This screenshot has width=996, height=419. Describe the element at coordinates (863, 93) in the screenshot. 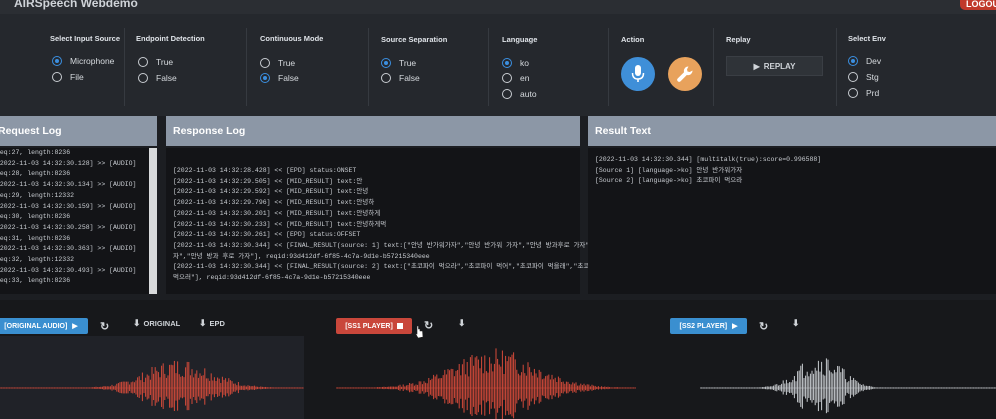

I see `radio-env-prd: Prd` at that location.